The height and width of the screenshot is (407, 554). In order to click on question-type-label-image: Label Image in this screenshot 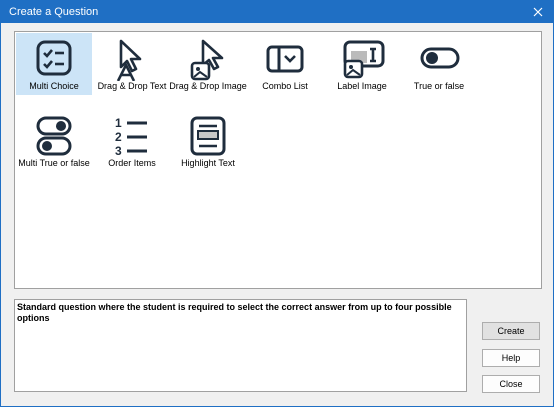, I will do `click(362, 64)`.